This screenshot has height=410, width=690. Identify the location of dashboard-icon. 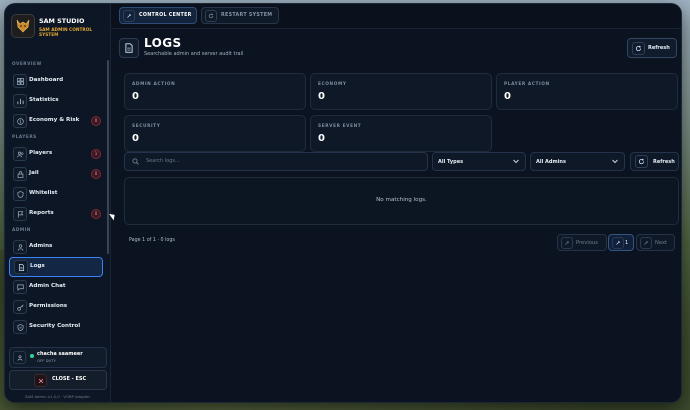
(20, 81).